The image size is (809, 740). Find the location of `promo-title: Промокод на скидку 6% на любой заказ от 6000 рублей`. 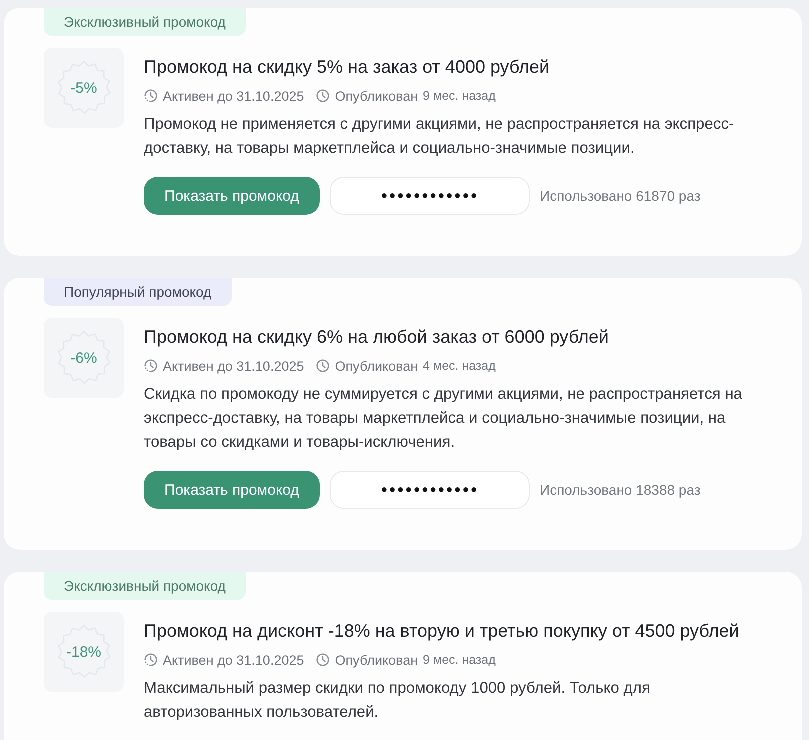

promo-title: Промокод на скидку 6% на любой заказ от 6000 рублей is located at coordinates (377, 337).